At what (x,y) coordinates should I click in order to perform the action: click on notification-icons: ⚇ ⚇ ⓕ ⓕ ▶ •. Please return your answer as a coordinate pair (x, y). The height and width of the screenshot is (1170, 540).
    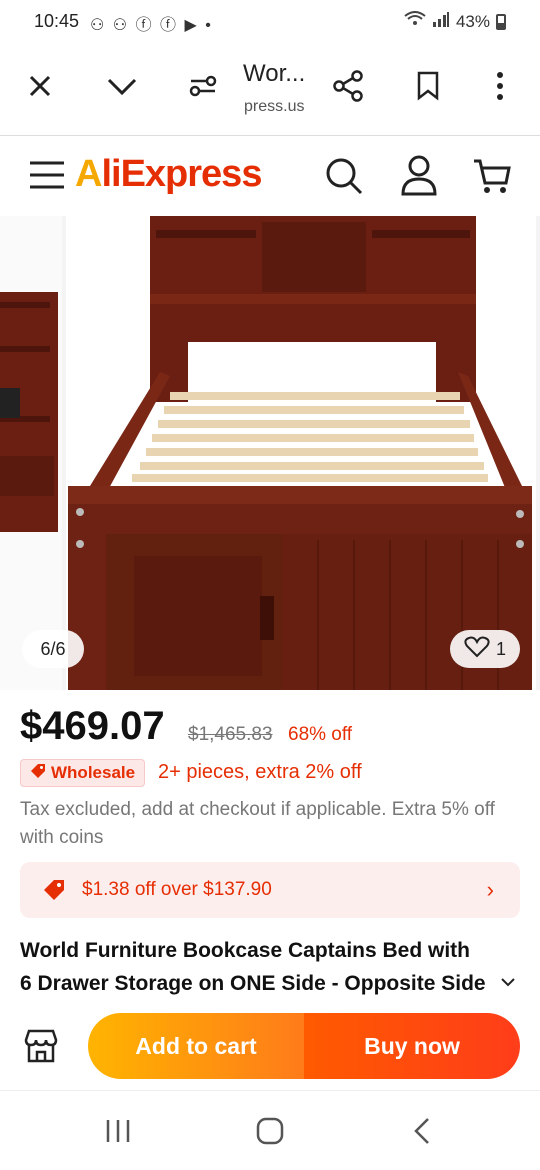
    Looking at the image, I should click on (151, 25).